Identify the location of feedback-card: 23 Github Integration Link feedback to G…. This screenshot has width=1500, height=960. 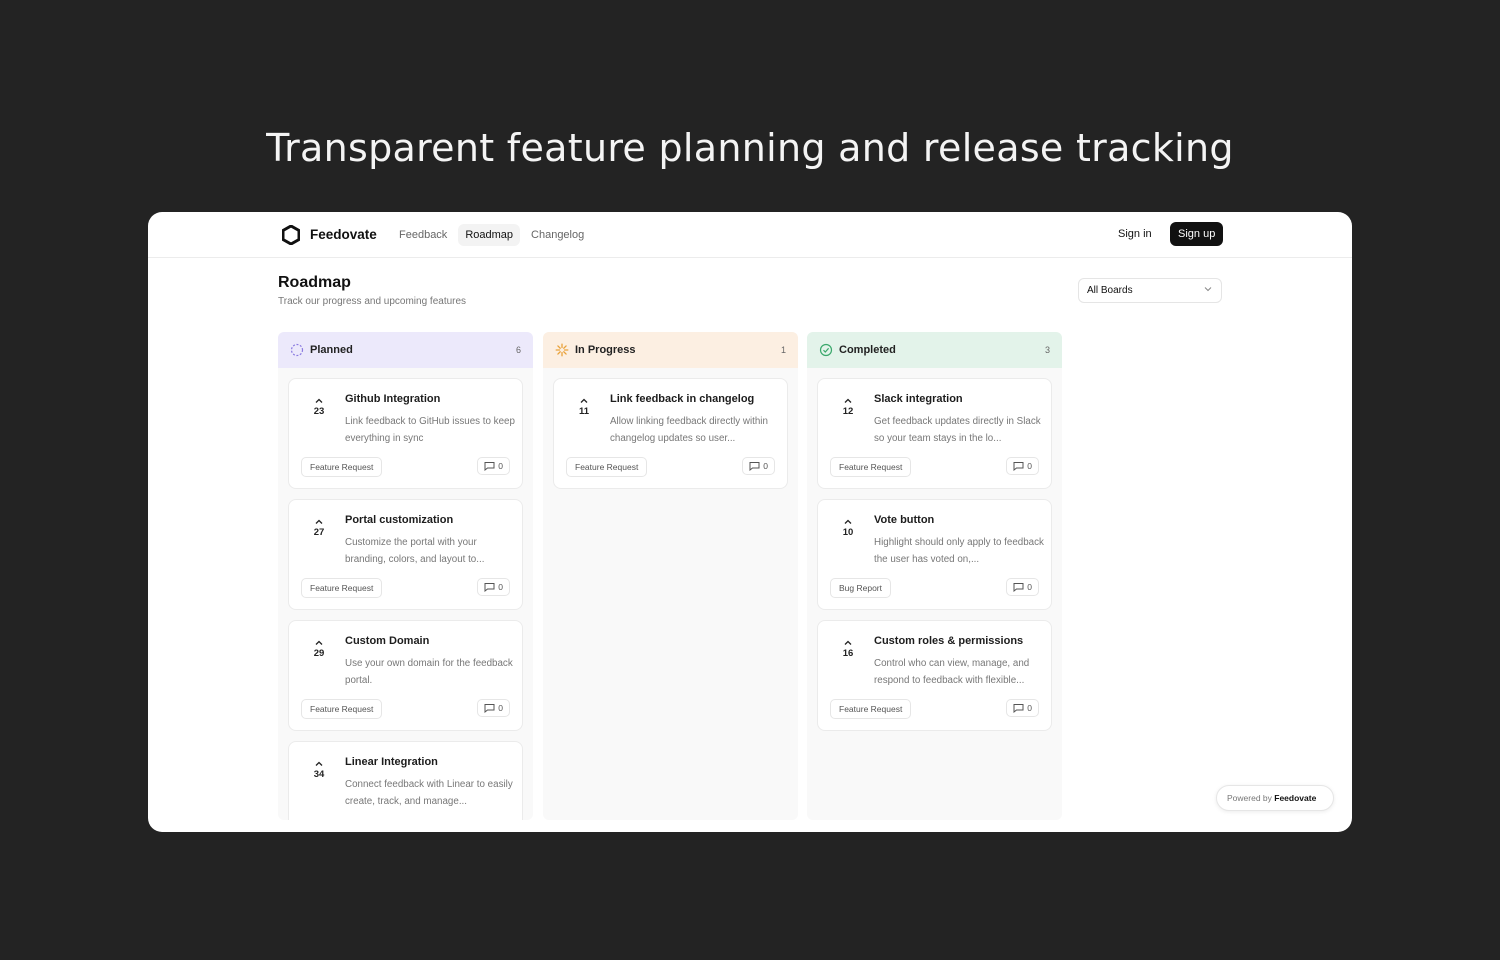
(405, 433).